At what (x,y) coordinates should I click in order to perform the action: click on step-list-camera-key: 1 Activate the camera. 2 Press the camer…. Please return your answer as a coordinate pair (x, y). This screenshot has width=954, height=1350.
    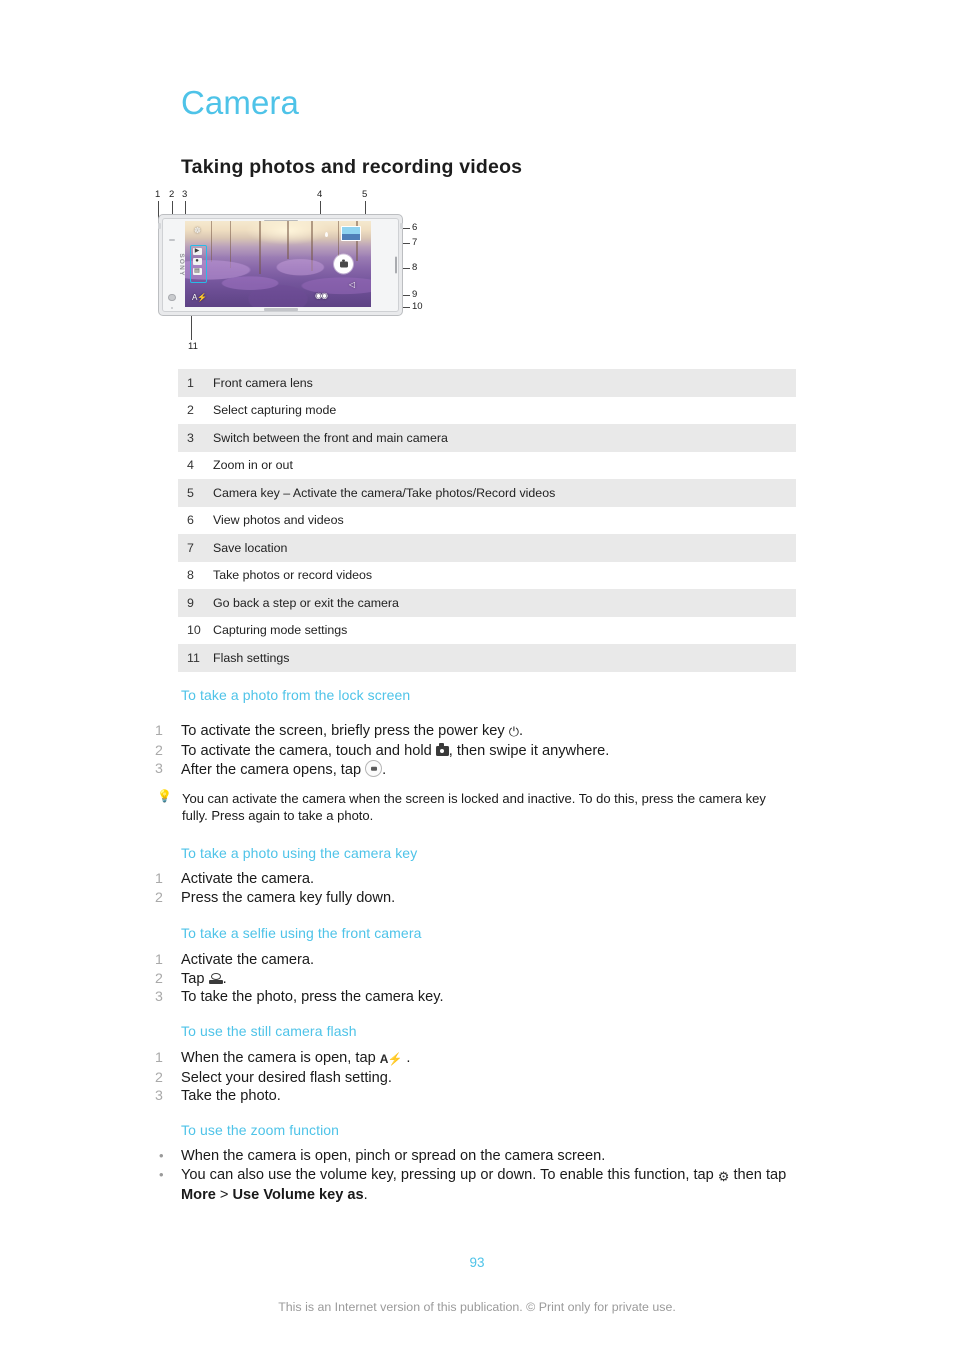
    Looking at the image, I should click on (475, 888).